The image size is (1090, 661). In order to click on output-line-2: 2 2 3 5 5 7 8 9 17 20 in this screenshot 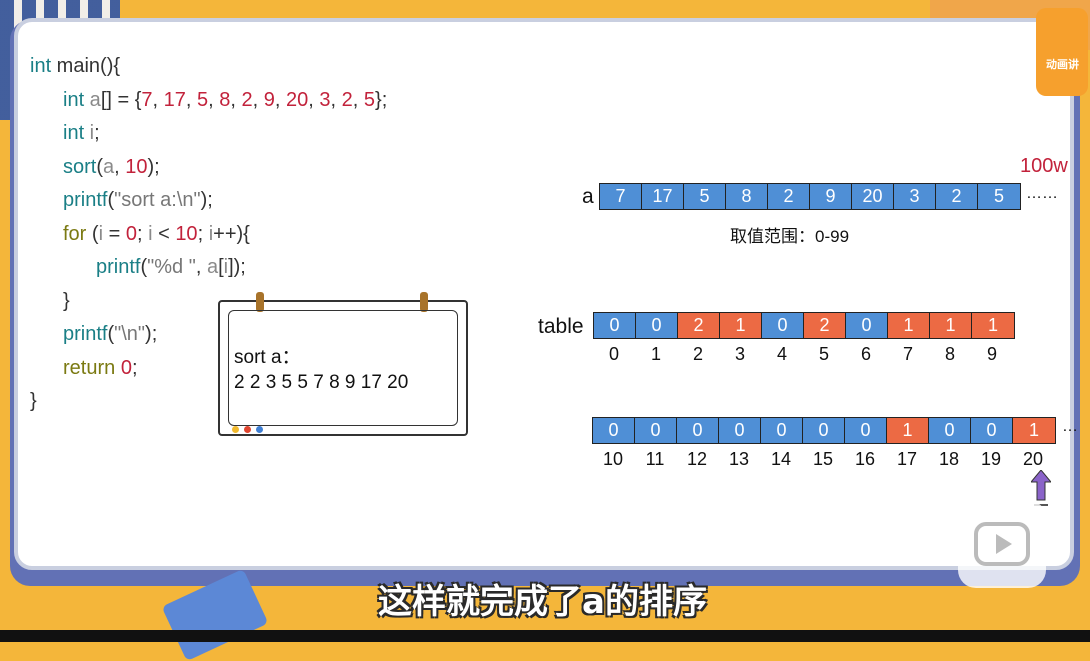, I will do `click(321, 382)`.